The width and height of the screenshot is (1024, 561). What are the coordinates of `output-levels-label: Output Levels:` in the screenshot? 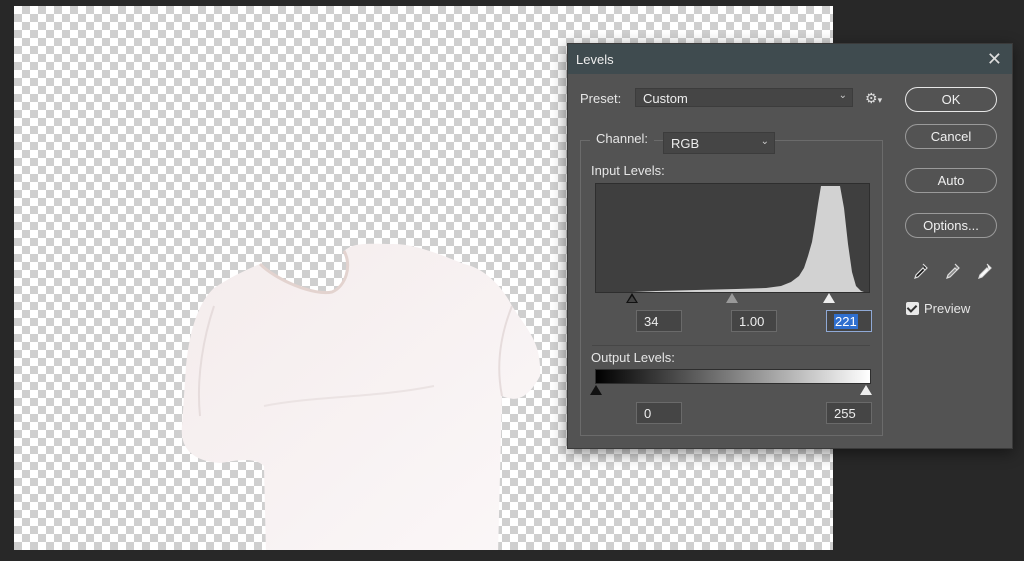 It's located at (633, 357).